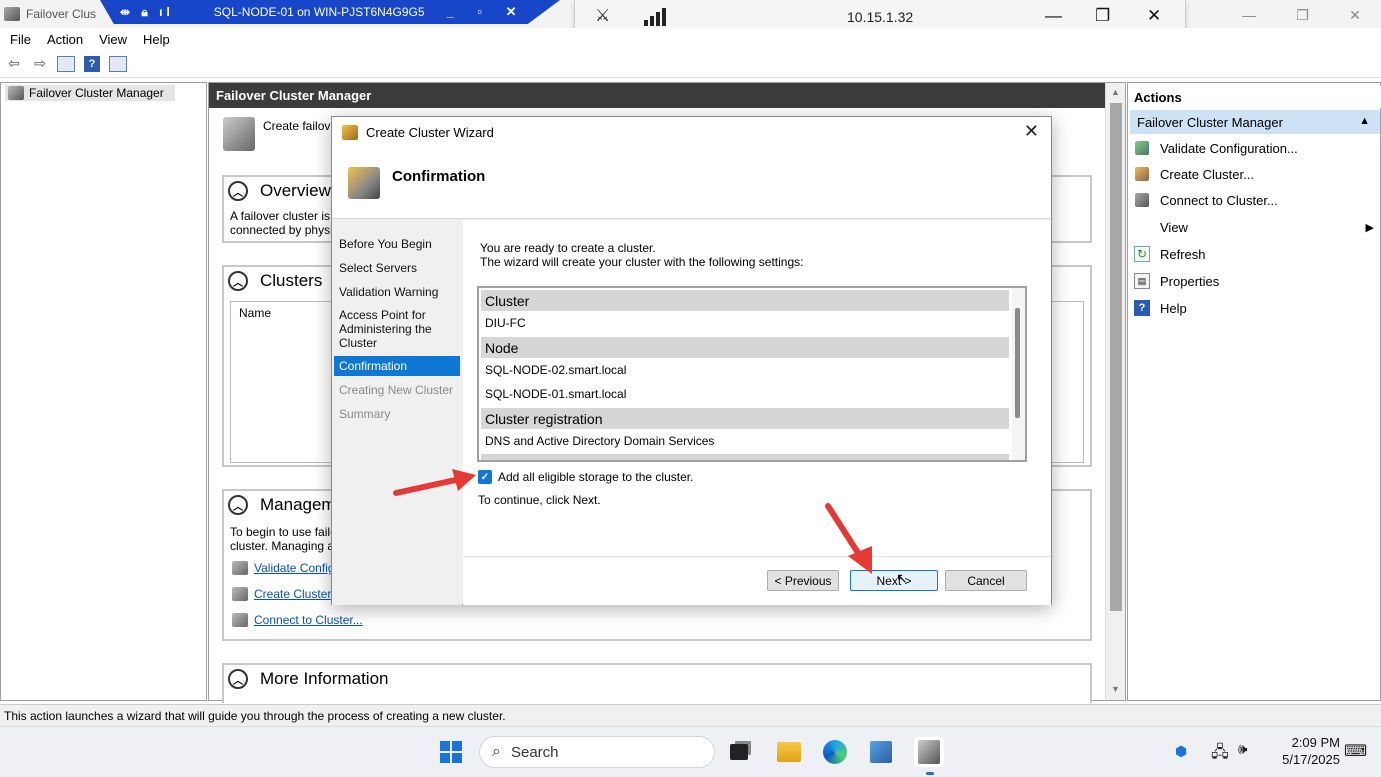 The width and height of the screenshot is (1381, 777). I want to click on rdp-window-controls: _ ▫ ✕, so click(487, 12).